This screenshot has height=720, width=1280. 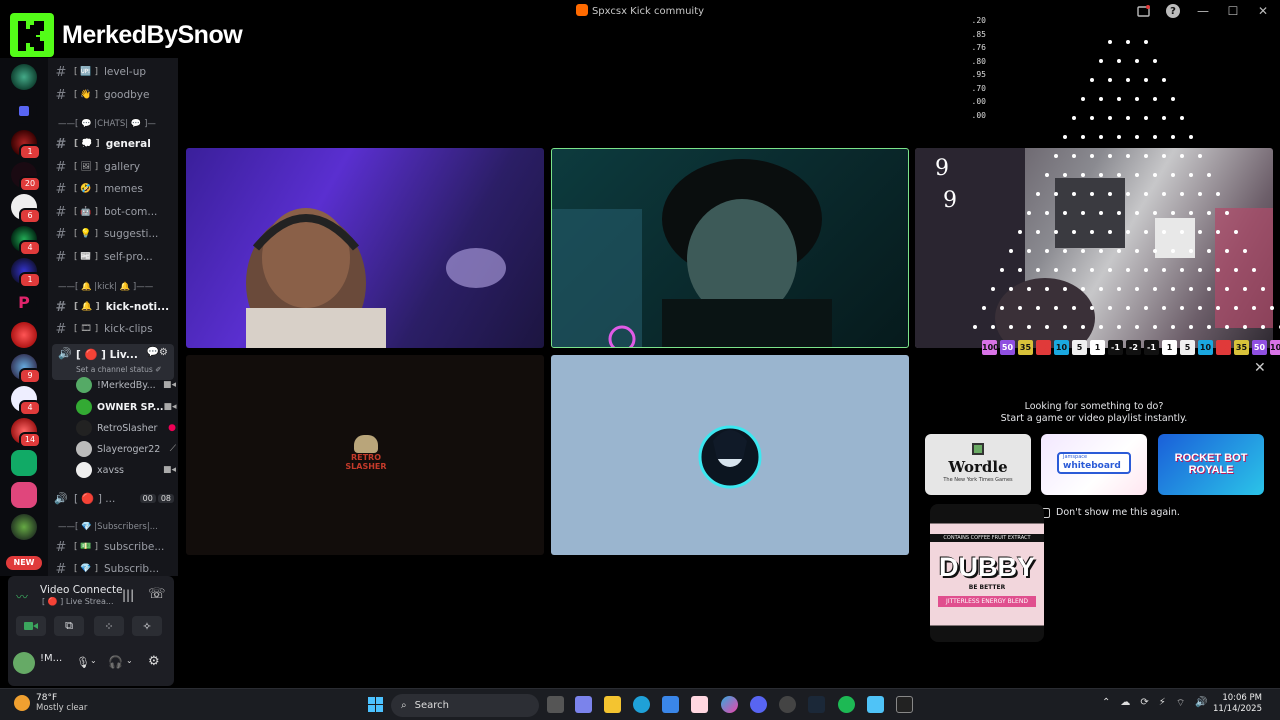 What do you see at coordinates (113, 362) in the screenshot?
I see `voice-channel-active: 🔊 [ 🔴 ] Liv... 💬⚙ Set a channel status ✐` at bounding box center [113, 362].